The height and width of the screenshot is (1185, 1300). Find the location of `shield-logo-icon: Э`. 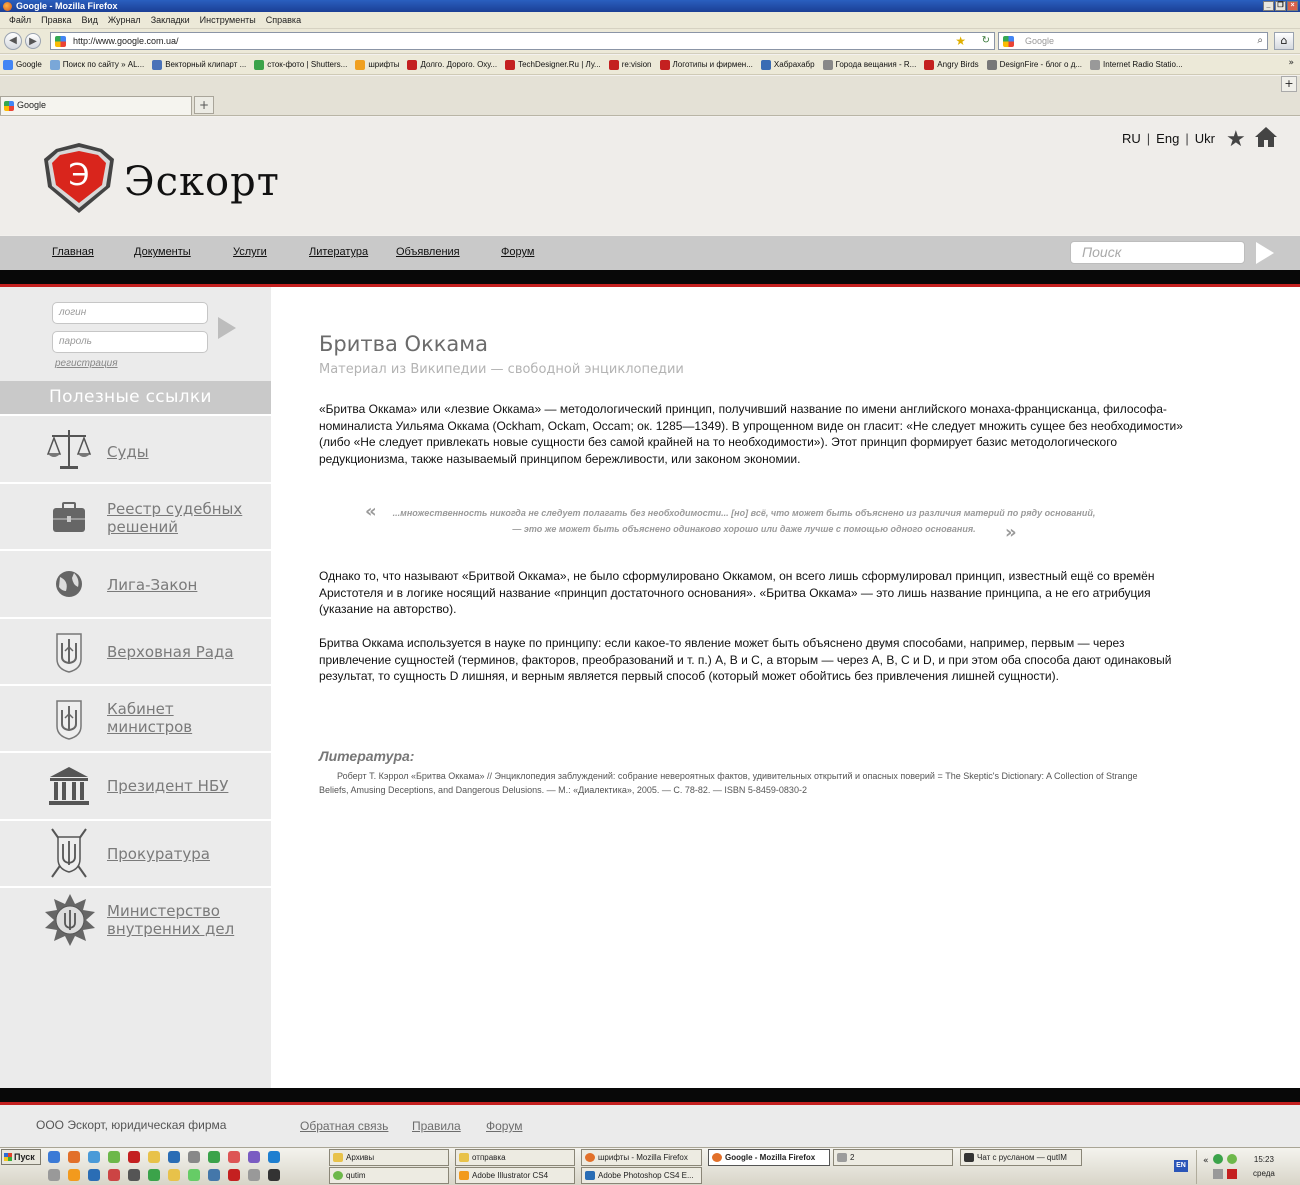

shield-logo-icon: Э is located at coordinates (79, 178).